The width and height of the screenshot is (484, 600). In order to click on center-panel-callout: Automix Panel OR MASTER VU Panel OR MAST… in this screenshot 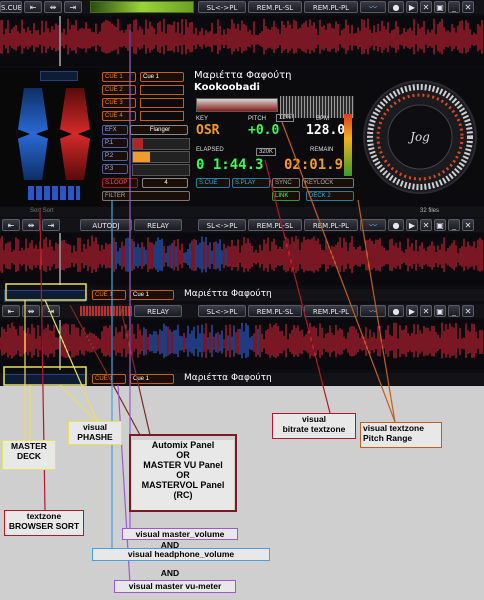, I will do `click(183, 475)`.